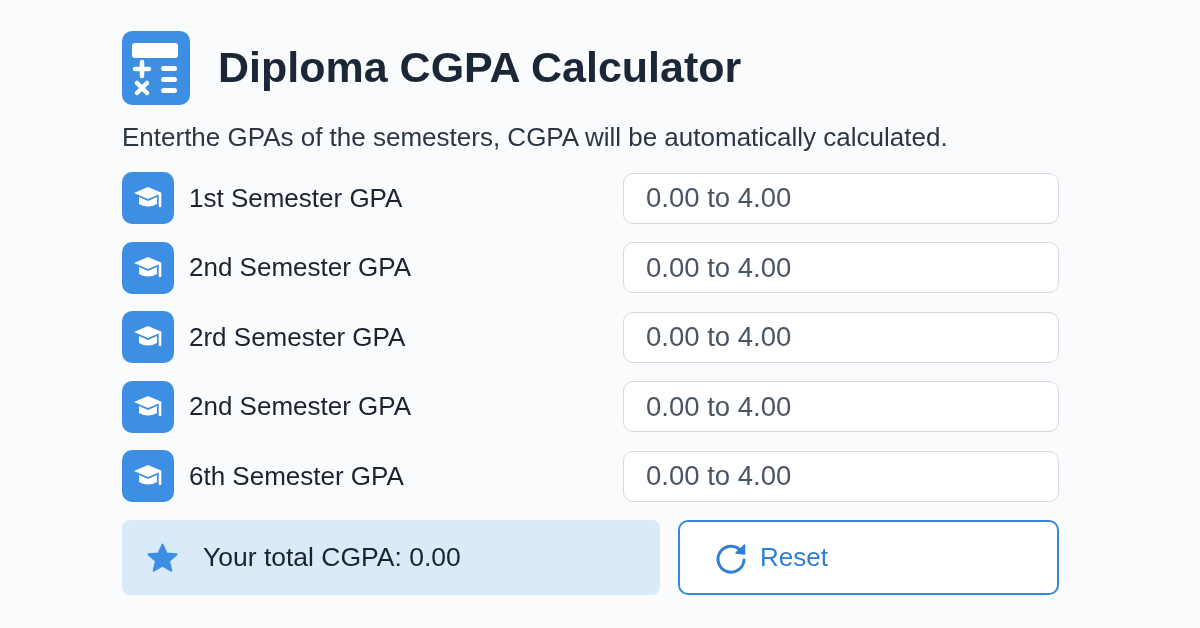 Image resolution: width=1200 pixels, height=628 pixels. I want to click on calculator-icon, so click(156, 68).